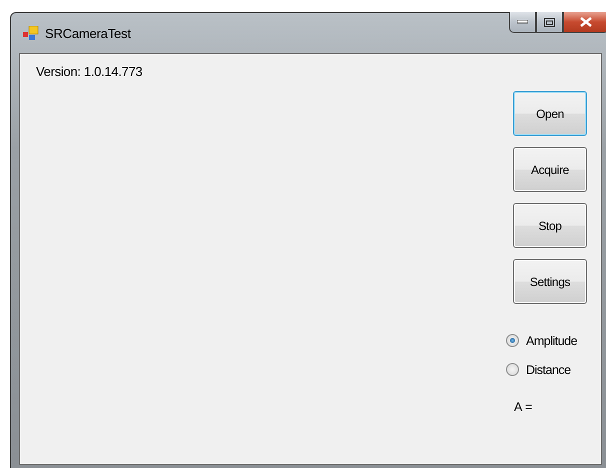 This screenshot has height=468, width=606. What do you see at coordinates (552, 341) in the screenshot?
I see `radio-label: Amplitude` at bounding box center [552, 341].